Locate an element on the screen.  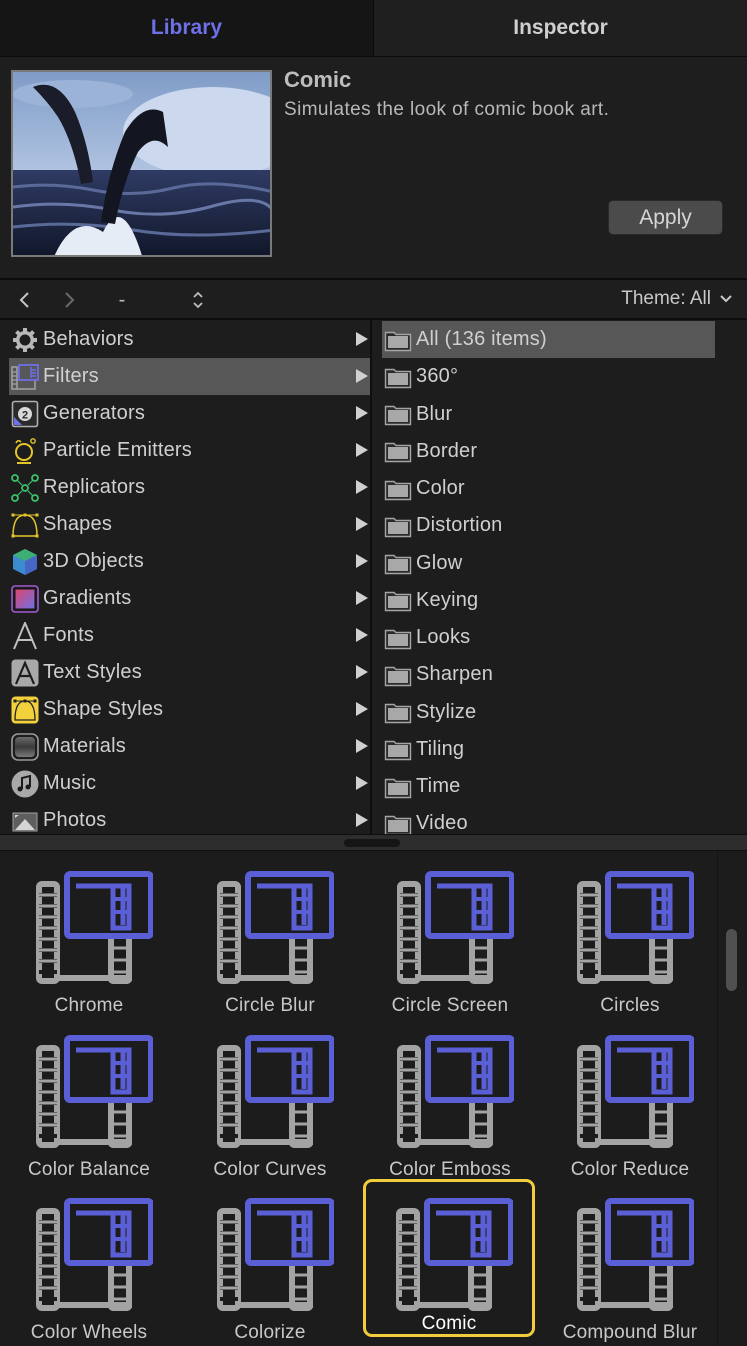
filter-item: Color Emboss is located at coordinates (450, 1102).